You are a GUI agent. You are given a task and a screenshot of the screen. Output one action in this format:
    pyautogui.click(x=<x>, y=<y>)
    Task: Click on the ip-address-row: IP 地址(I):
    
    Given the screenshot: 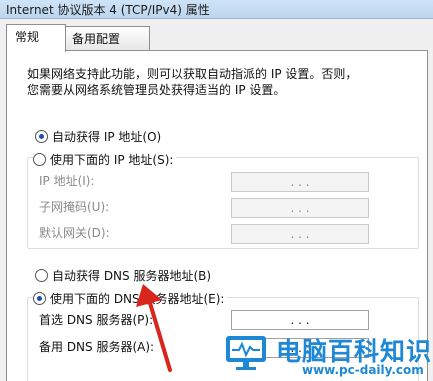 What is the action you would take?
    pyautogui.click(x=67, y=181)
    